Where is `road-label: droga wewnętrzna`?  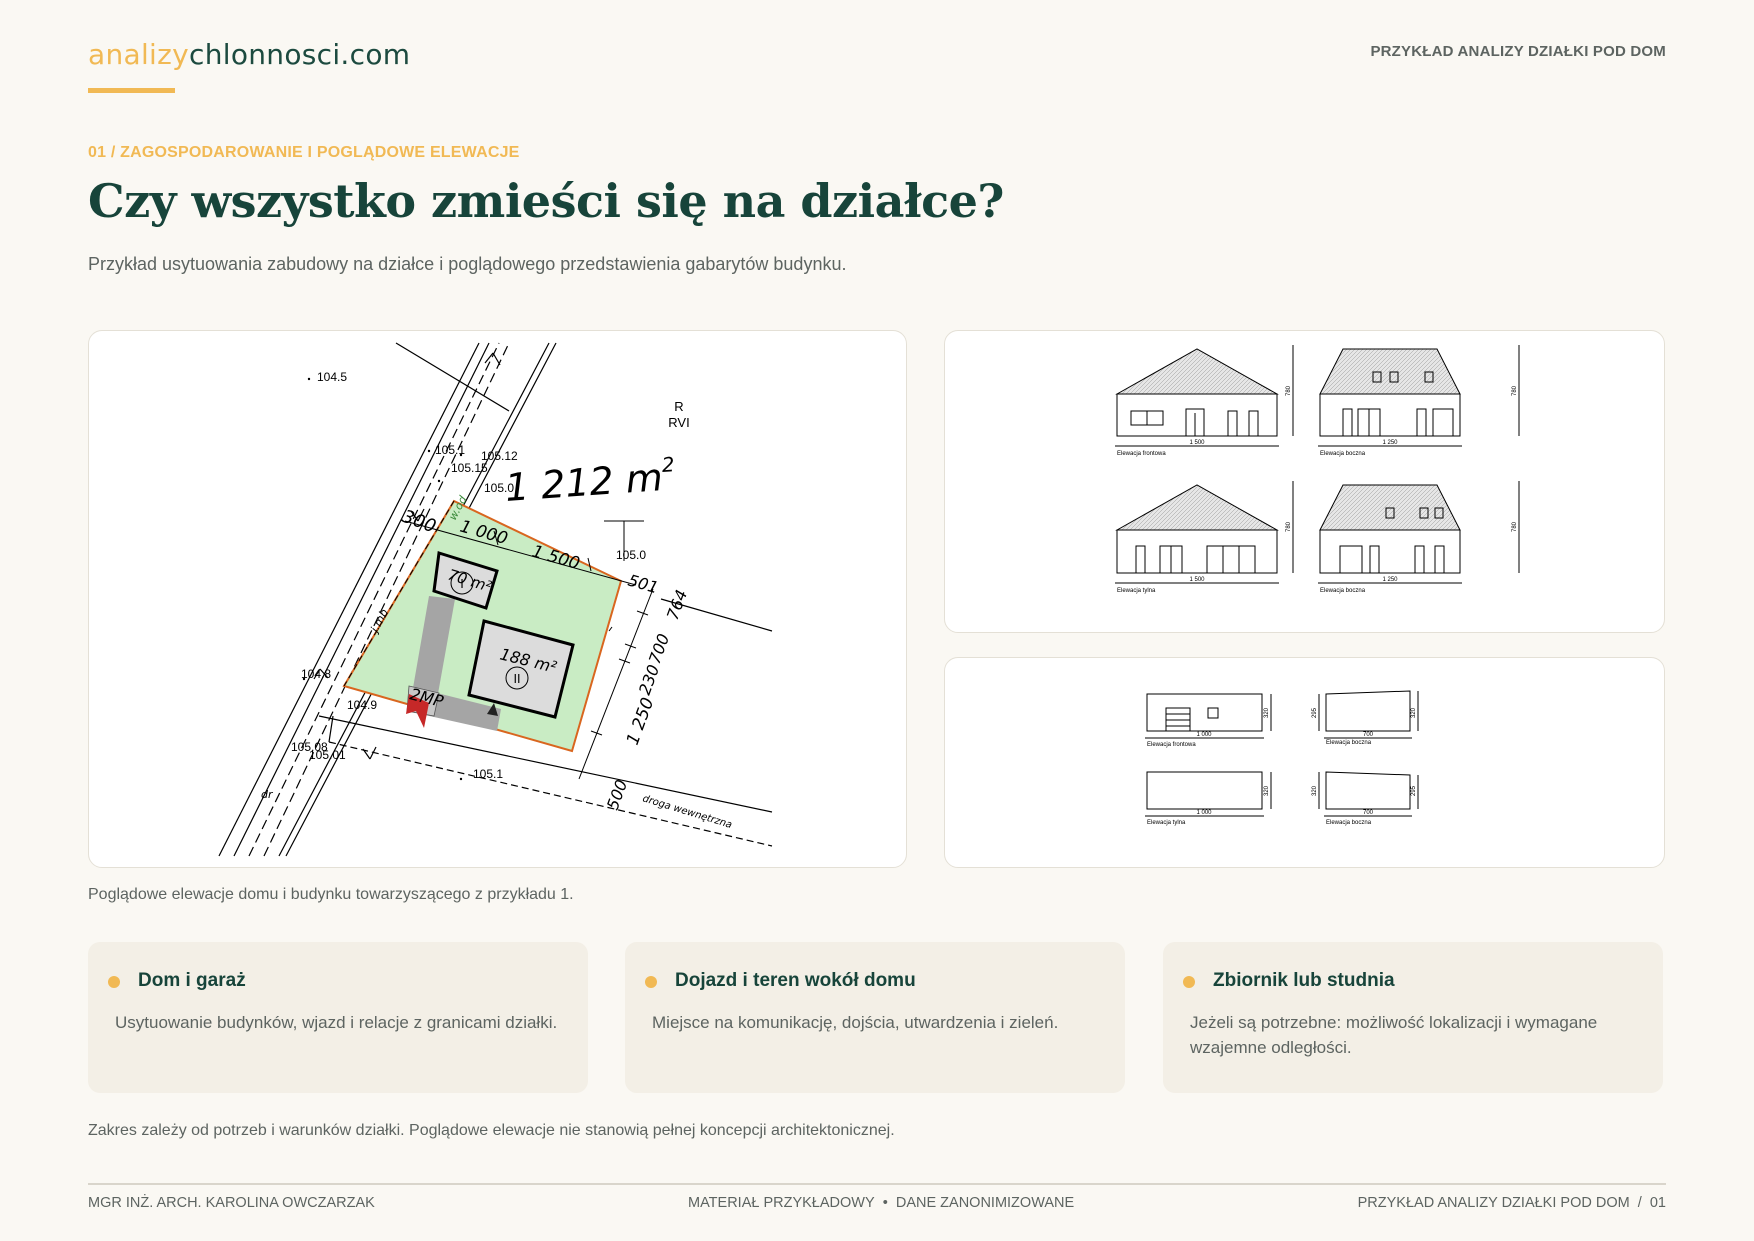 road-label: droga wewnętrzna is located at coordinates (687, 812).